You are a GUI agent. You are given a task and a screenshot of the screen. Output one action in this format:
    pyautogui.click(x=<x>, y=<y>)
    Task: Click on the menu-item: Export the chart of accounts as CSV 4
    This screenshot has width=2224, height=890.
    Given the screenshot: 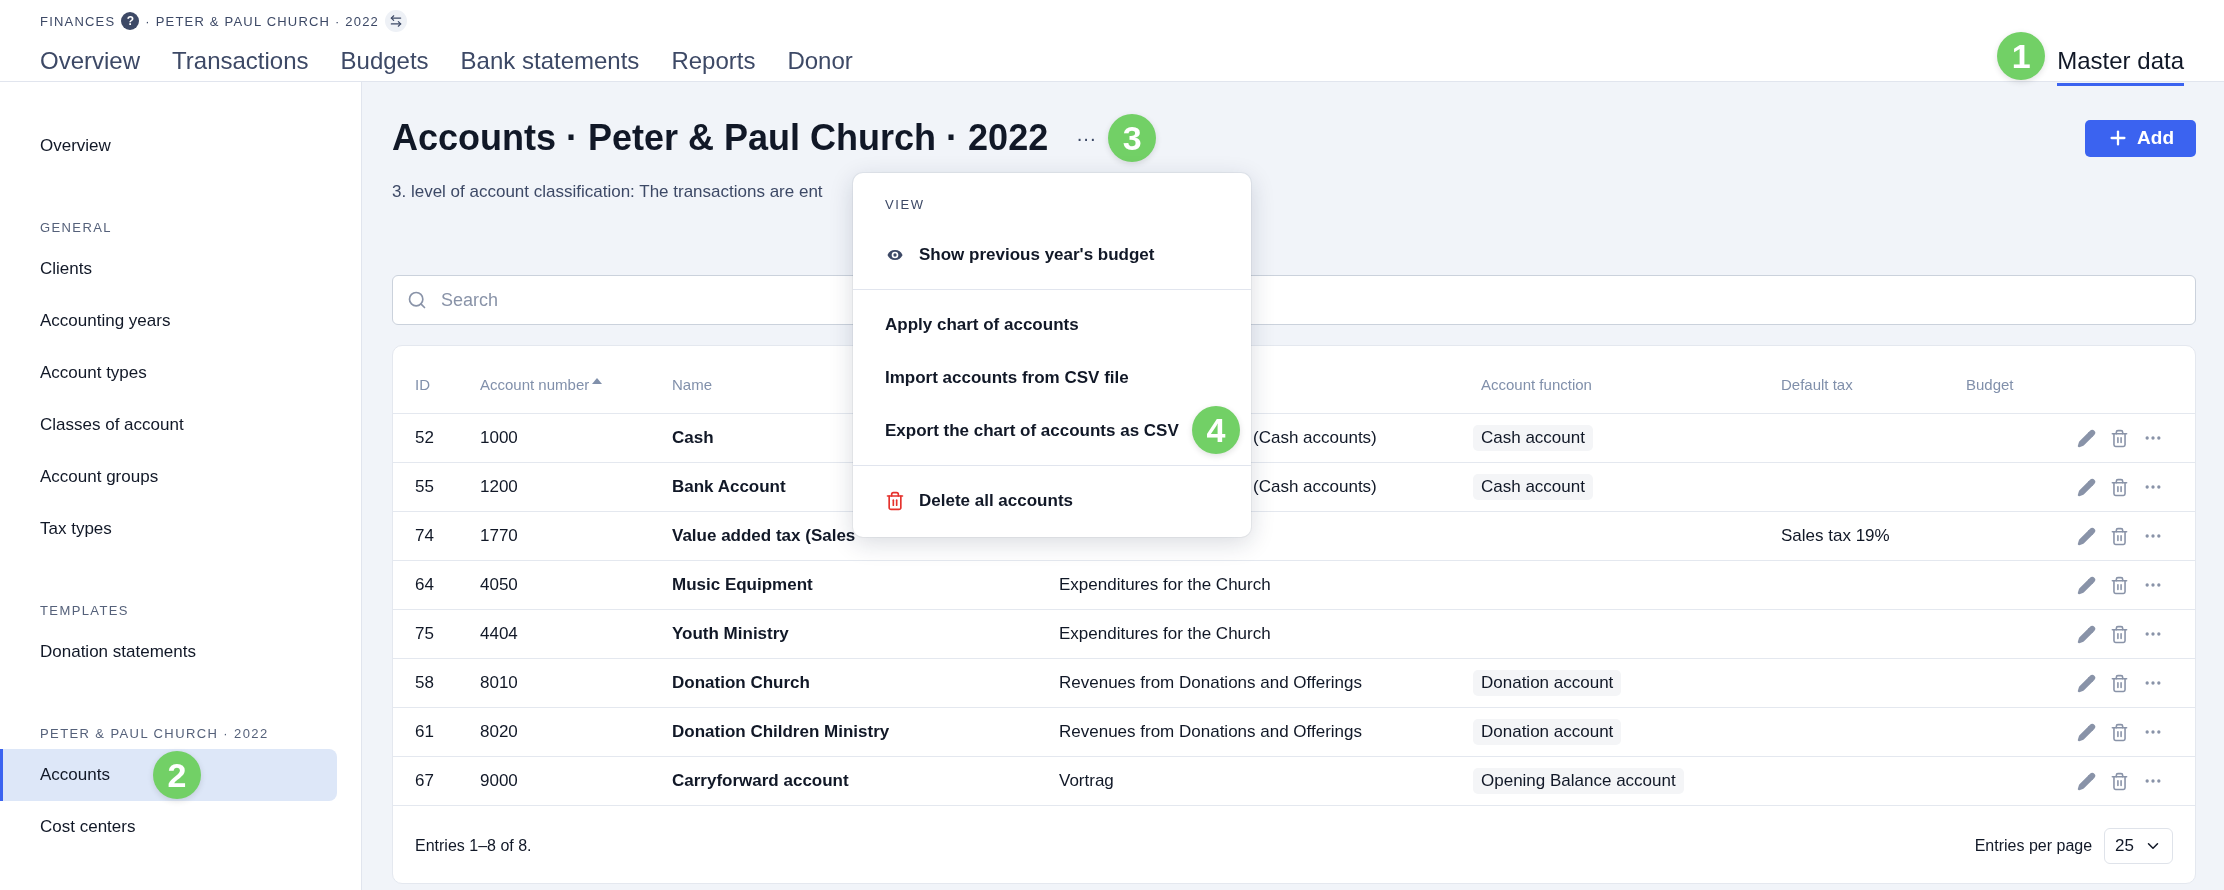 What is the action you would take?
    pyautogui.click(x=1052, y=430)
    